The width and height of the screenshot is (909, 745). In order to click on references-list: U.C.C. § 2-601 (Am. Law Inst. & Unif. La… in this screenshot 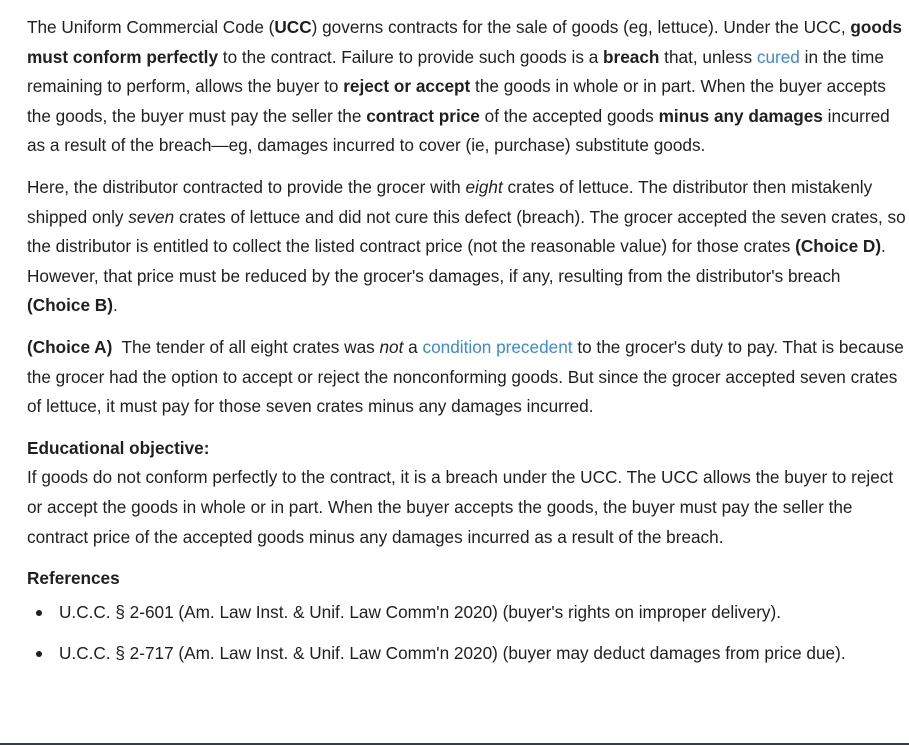, I will do `click(467, 633)`.